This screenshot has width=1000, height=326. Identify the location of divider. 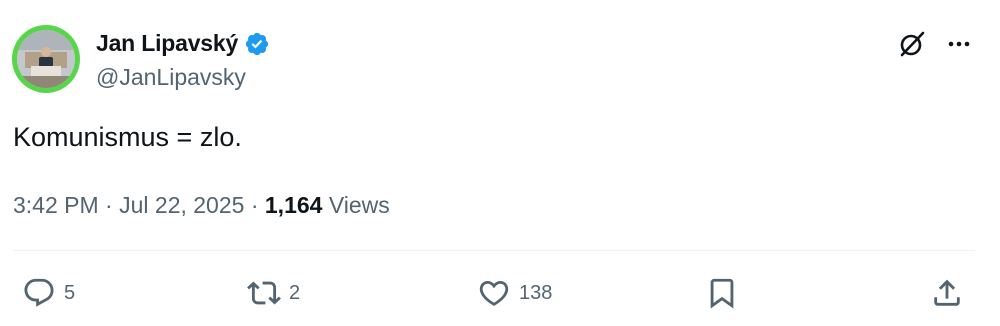
(494, 250).